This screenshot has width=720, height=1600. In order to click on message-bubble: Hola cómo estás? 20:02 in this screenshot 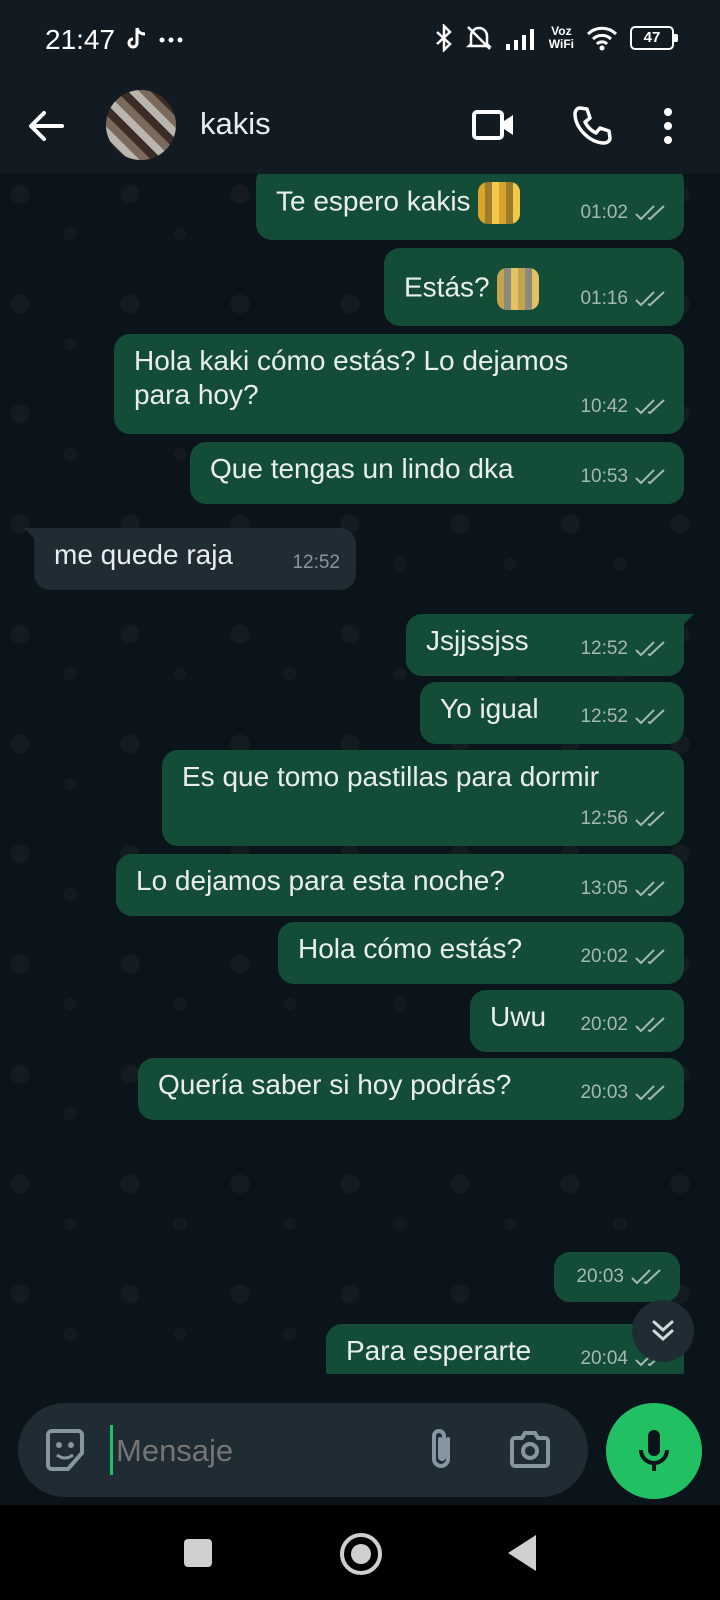, I will do `click(481, 953)`.